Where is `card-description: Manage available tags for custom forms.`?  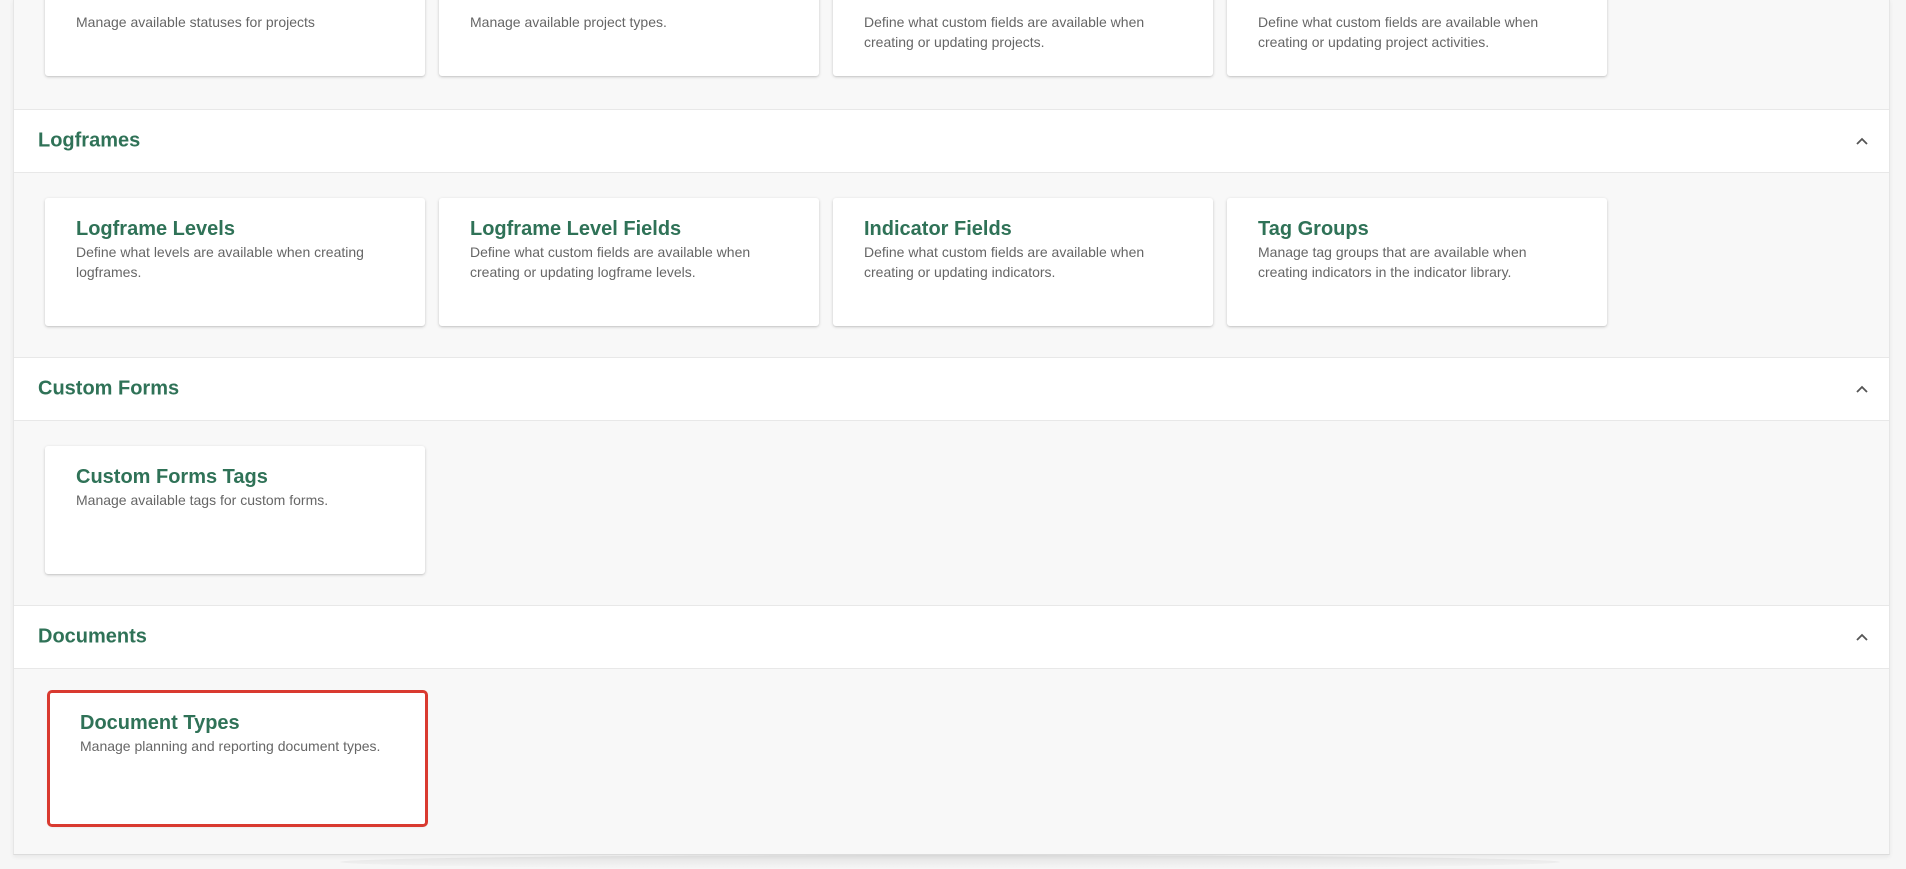 card-description: Manage available tags for custom forms. is located at coordinates (202, 500).